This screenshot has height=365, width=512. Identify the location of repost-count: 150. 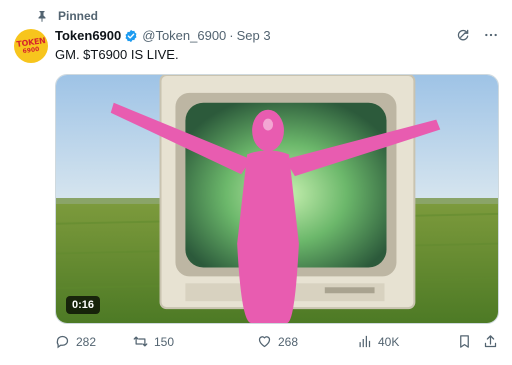
(164, 341).